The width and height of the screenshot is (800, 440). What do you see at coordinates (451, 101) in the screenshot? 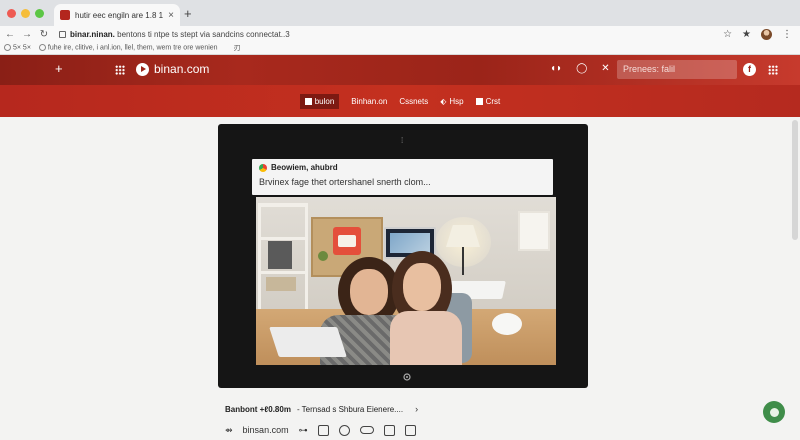
I see `subnav-item-hsp: ⬖ Hsp` at bounding box center [451, 101].